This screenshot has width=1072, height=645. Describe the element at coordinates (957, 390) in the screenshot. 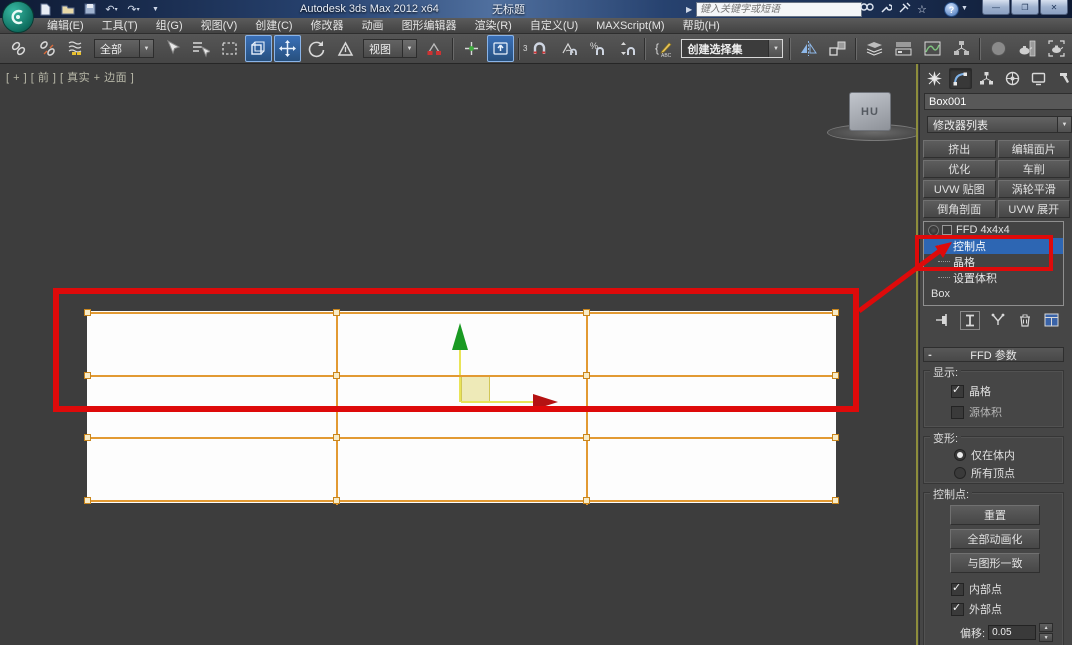

I see `lattice-checkbox` at that location.